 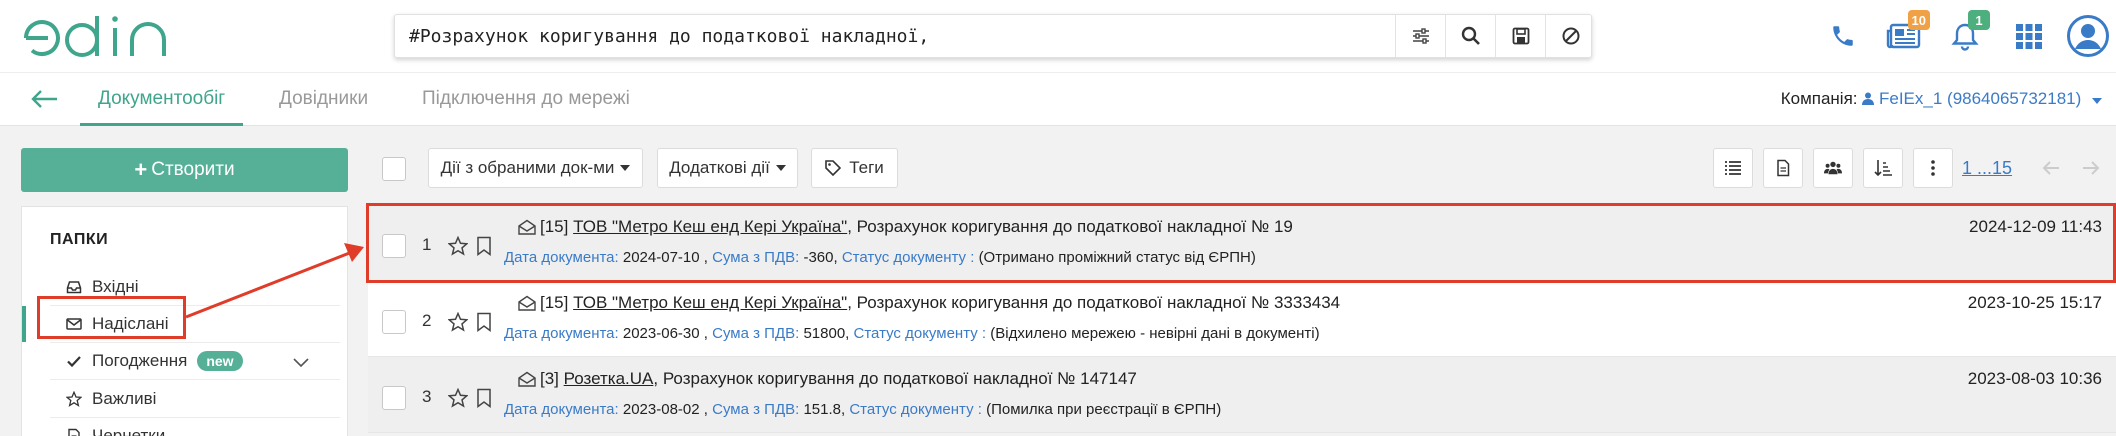 I want to click on save-search-button, so click(x=1520, y=36).